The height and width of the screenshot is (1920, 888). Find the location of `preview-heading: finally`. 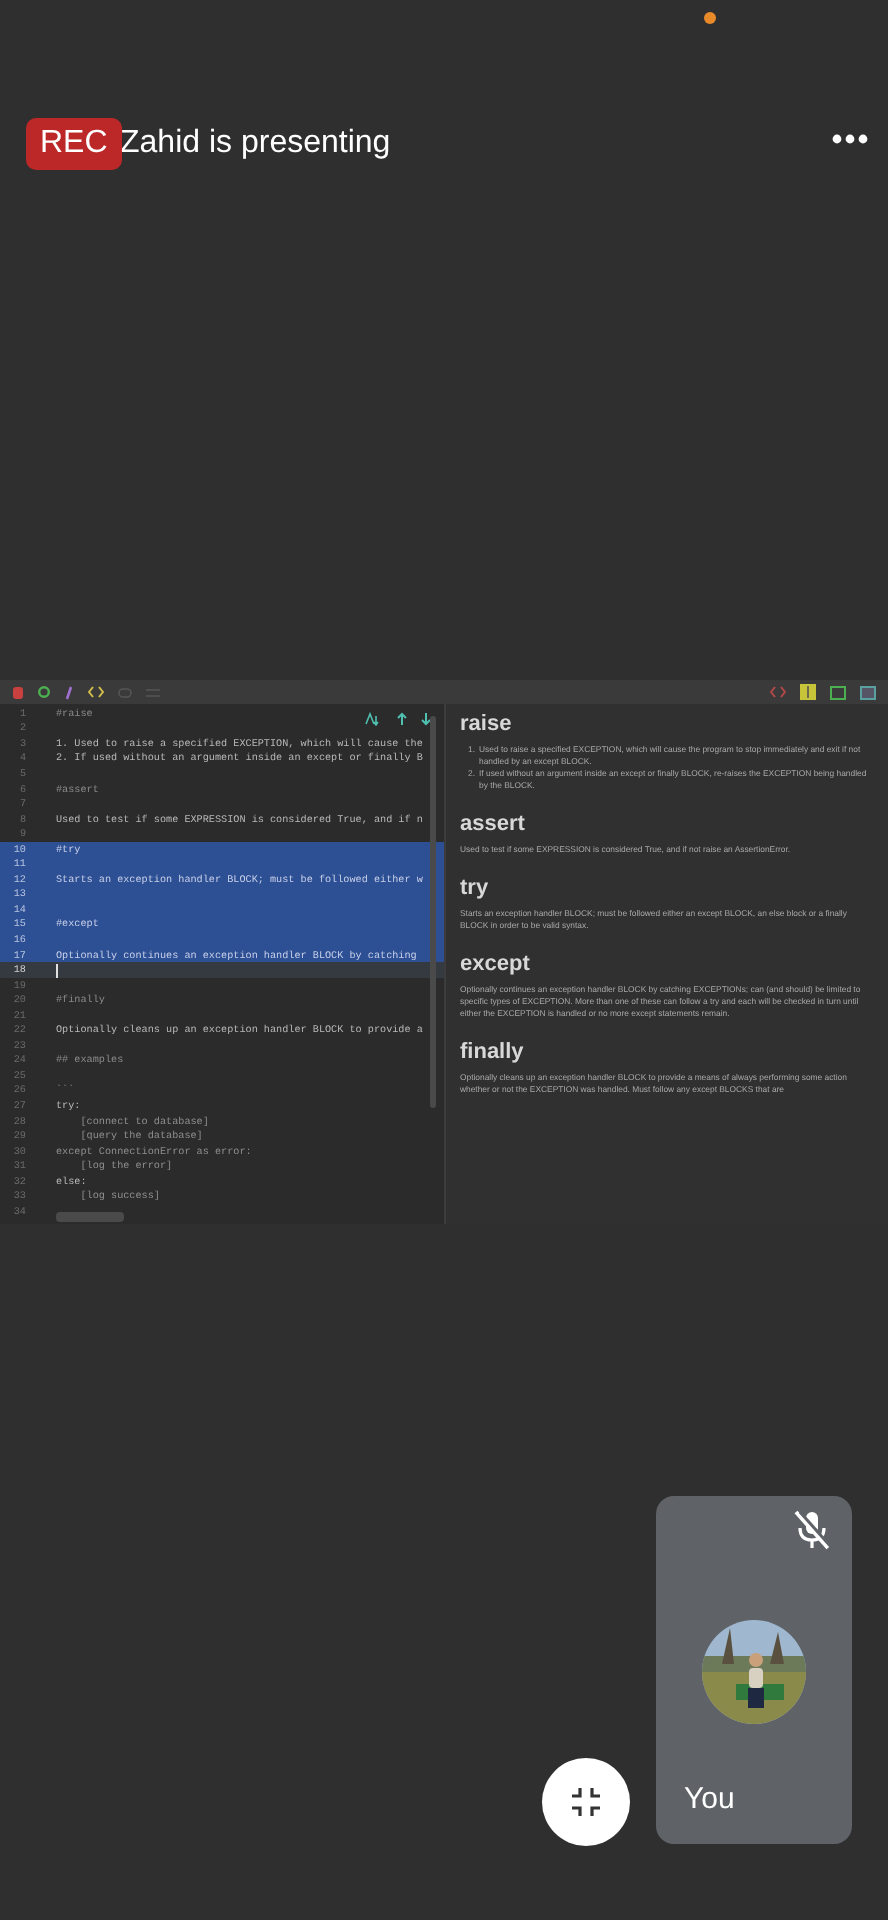

preview-heading: finally is located at coordinates (493, 1052).